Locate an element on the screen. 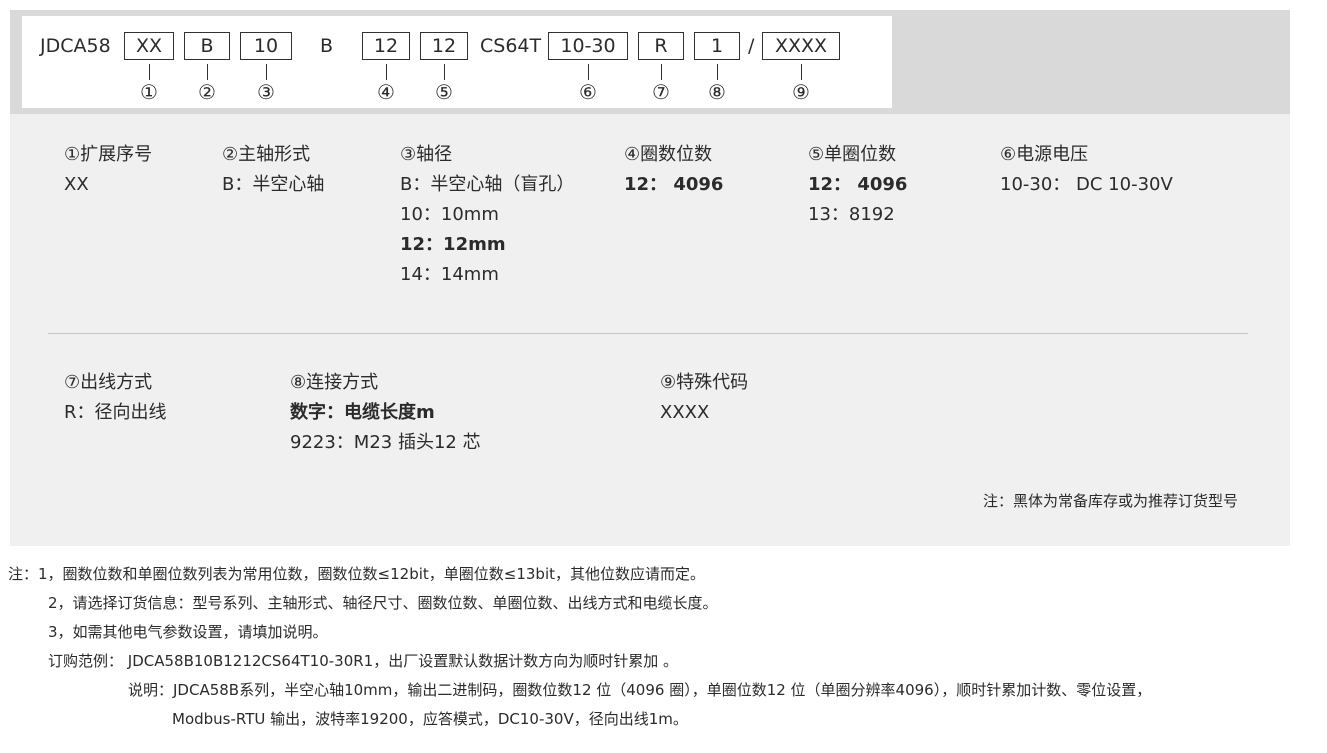 The width and height of the screenshot is (1327, 753). option-title: ⑥电源电压 is located at coordinates (1044, 154).